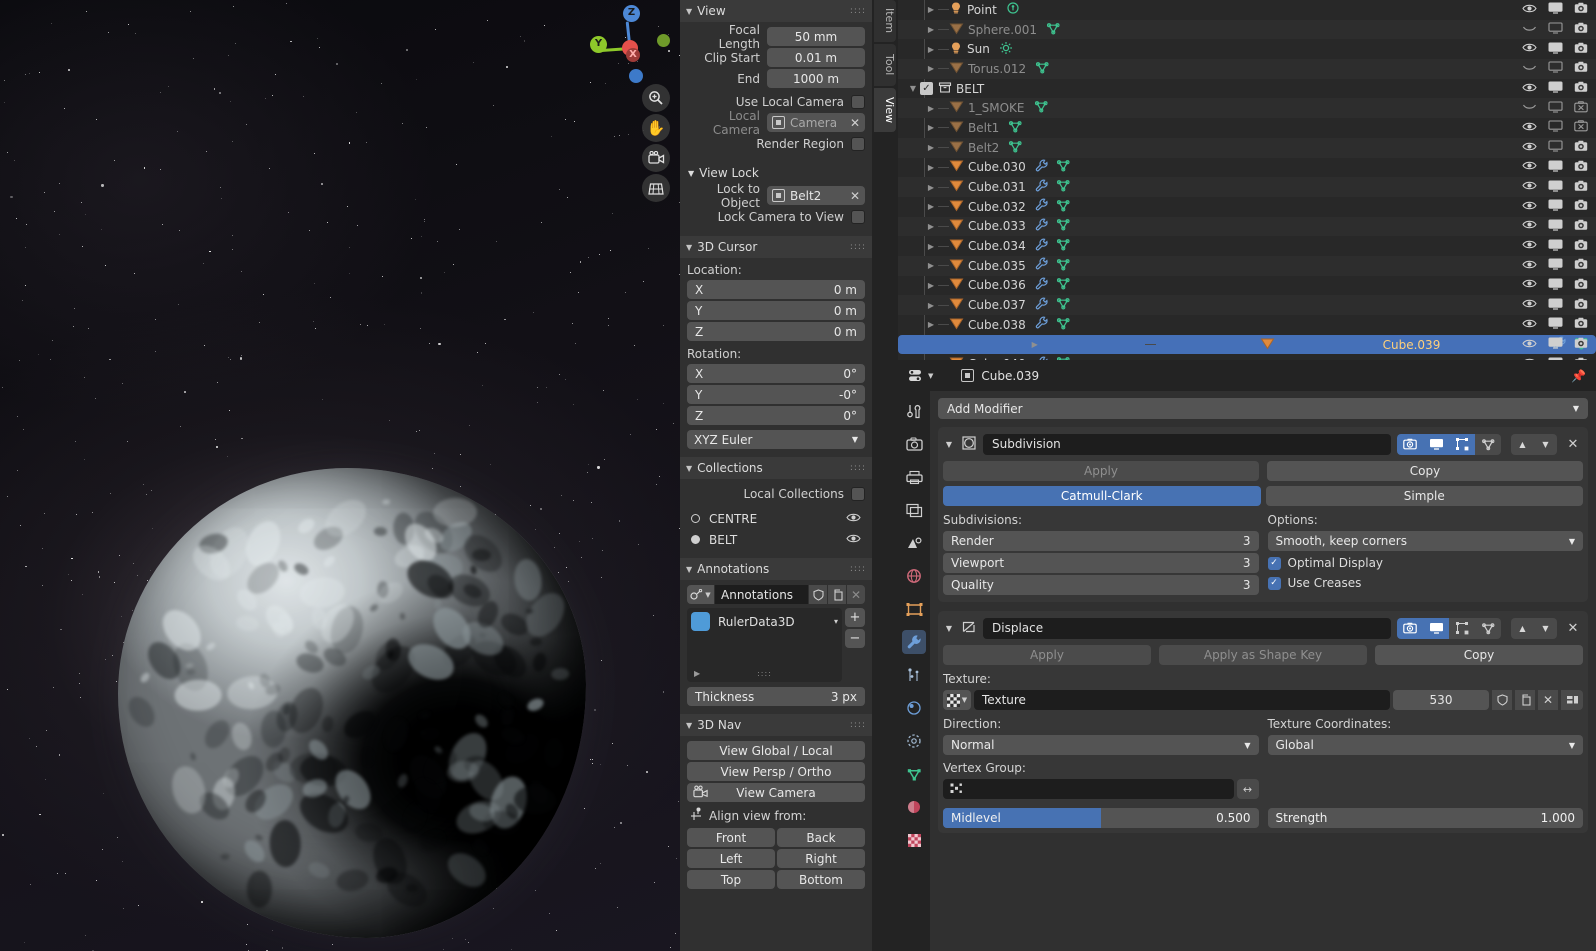 The width and height of the screenshot is (1596, 951). Describe the element at coordinates (1548, 700) in the screenshot. I see `unlink-texture-icon: ✕` at that location.